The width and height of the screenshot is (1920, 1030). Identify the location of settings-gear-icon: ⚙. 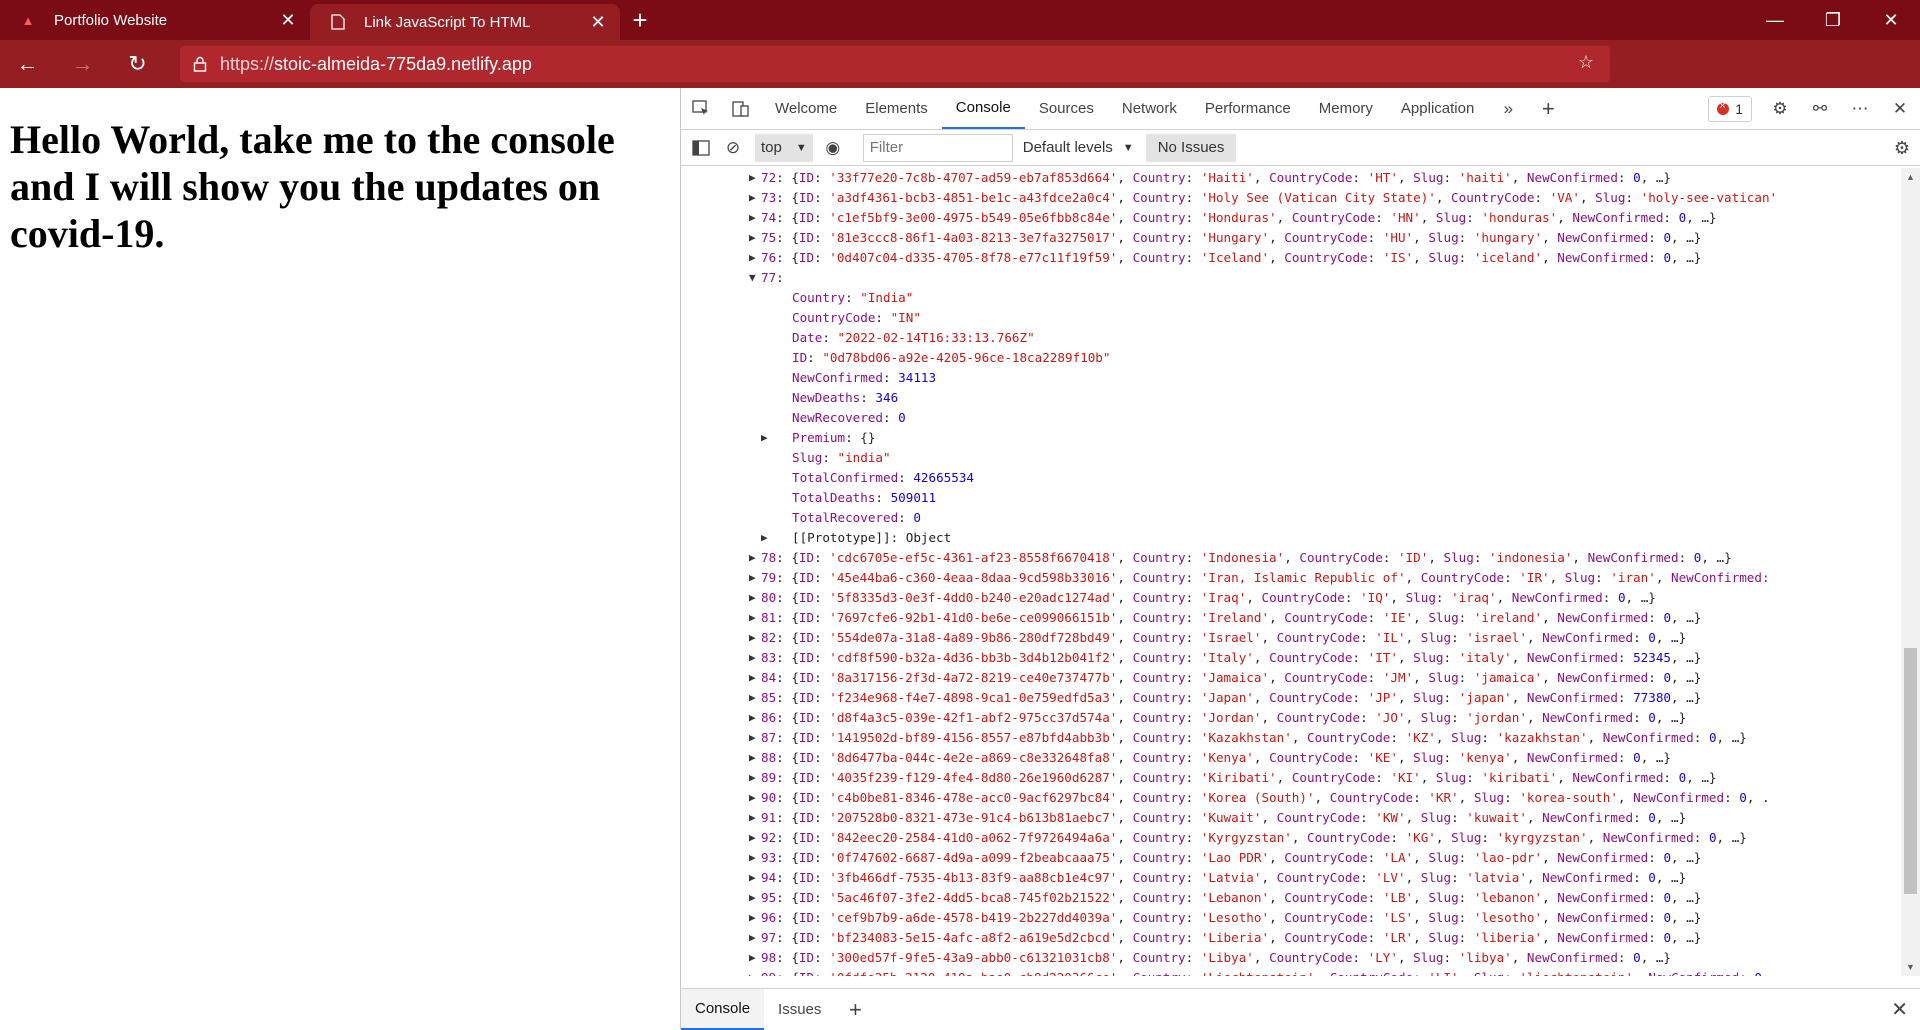
(1780, 109).